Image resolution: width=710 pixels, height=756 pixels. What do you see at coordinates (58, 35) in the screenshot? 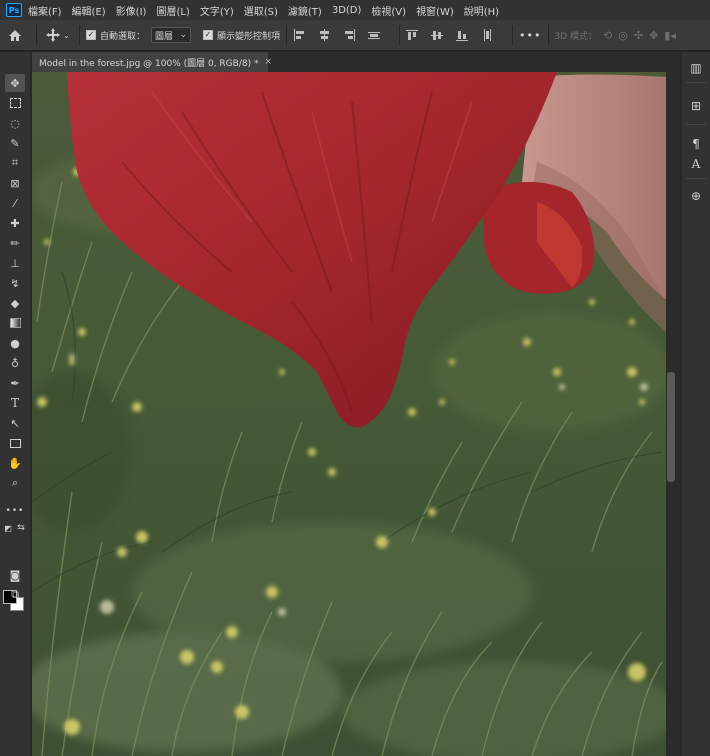
I see `move-tool-icon: ⌄` at bounding box center [58, 35].